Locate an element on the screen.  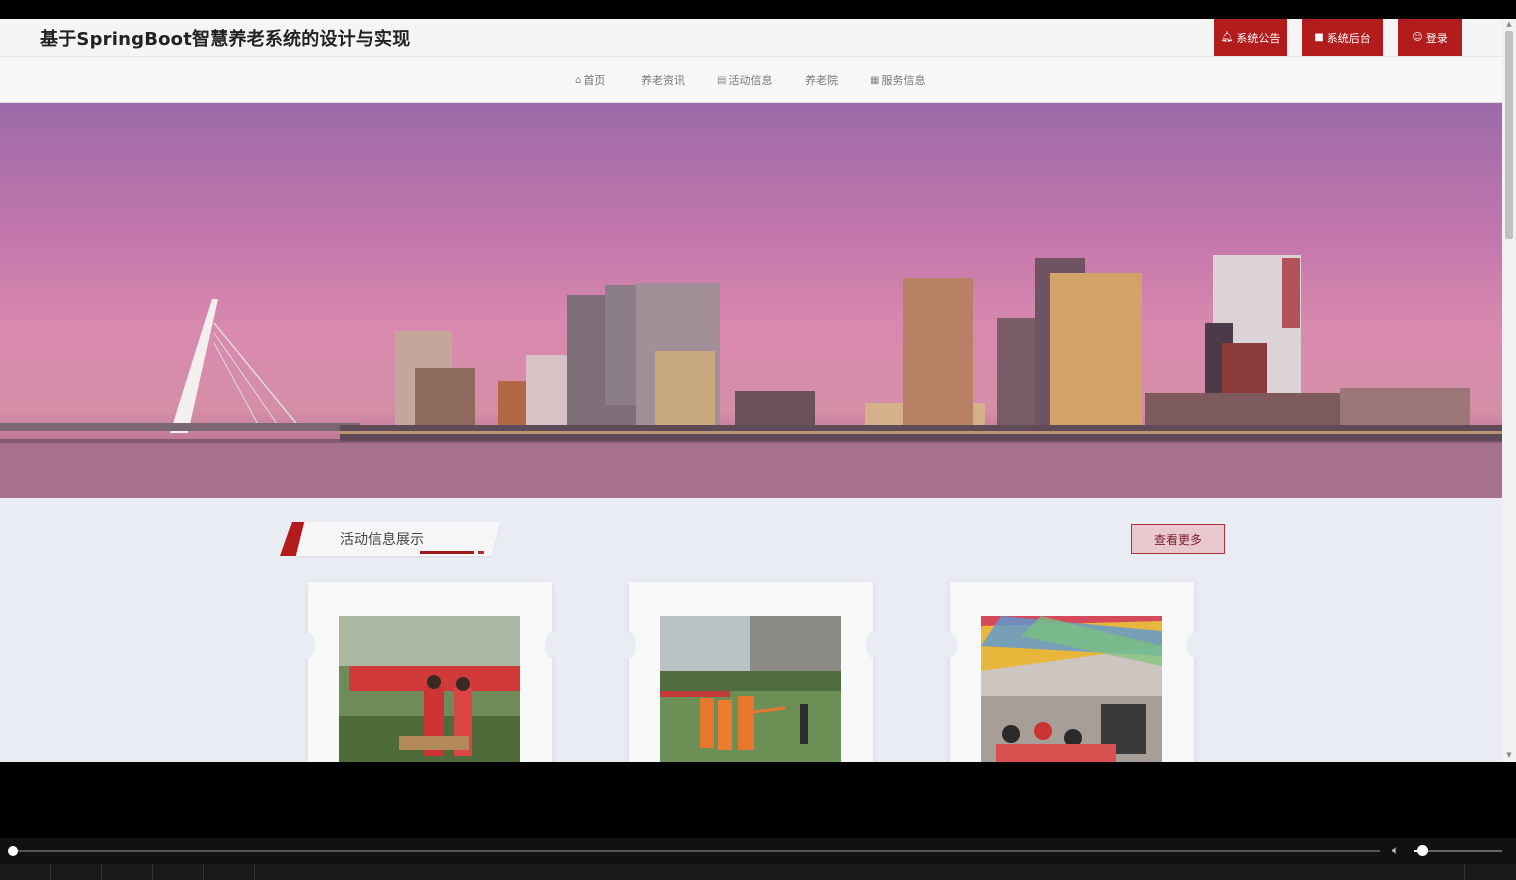
volume-icon: 🔈︎ is located at coordinates (1395, 850).